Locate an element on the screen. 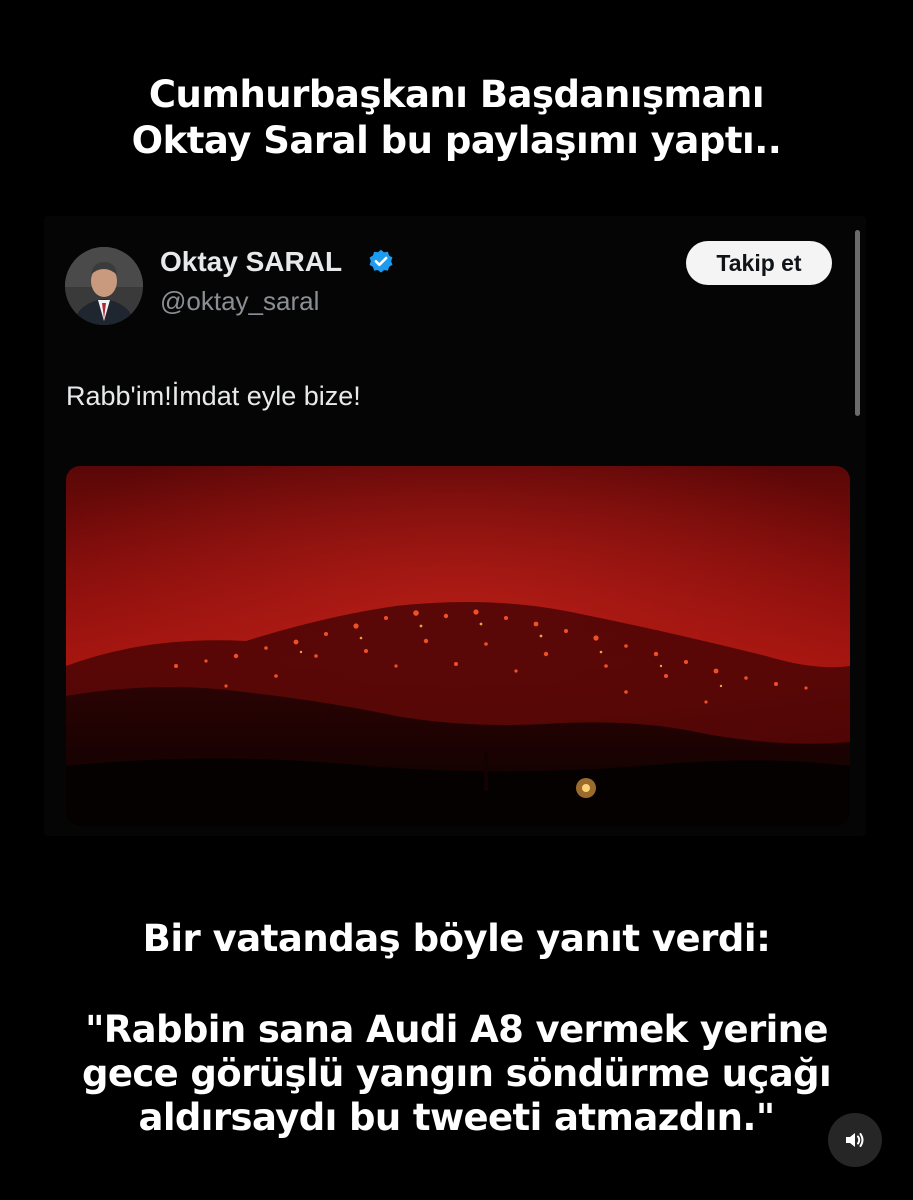 The width and height of the screenshot is (913, 1200). headline-line-1: Cumhurbaşkanı Başdanışmanı is located at coordinates (456, 94).